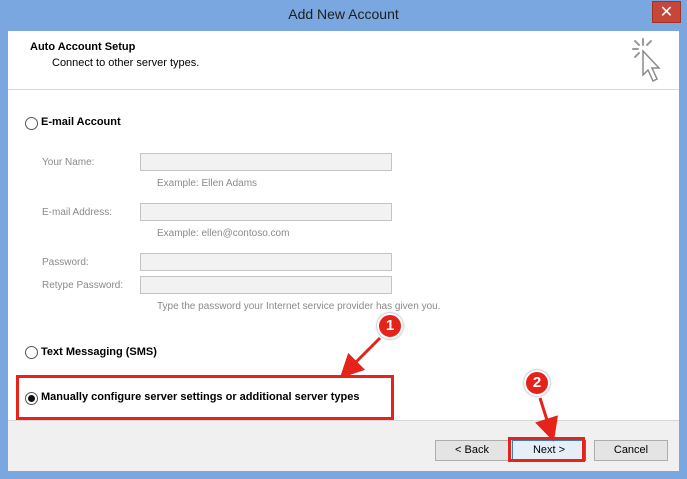 The image size is (687, 479). Describe the element at coordinates (205, 397) in the screenshot. I see `highlight-box-manual` at that location.